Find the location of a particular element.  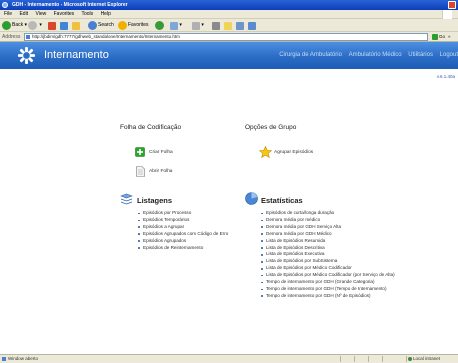

group-star-icon is located at coordinates (265, 152).